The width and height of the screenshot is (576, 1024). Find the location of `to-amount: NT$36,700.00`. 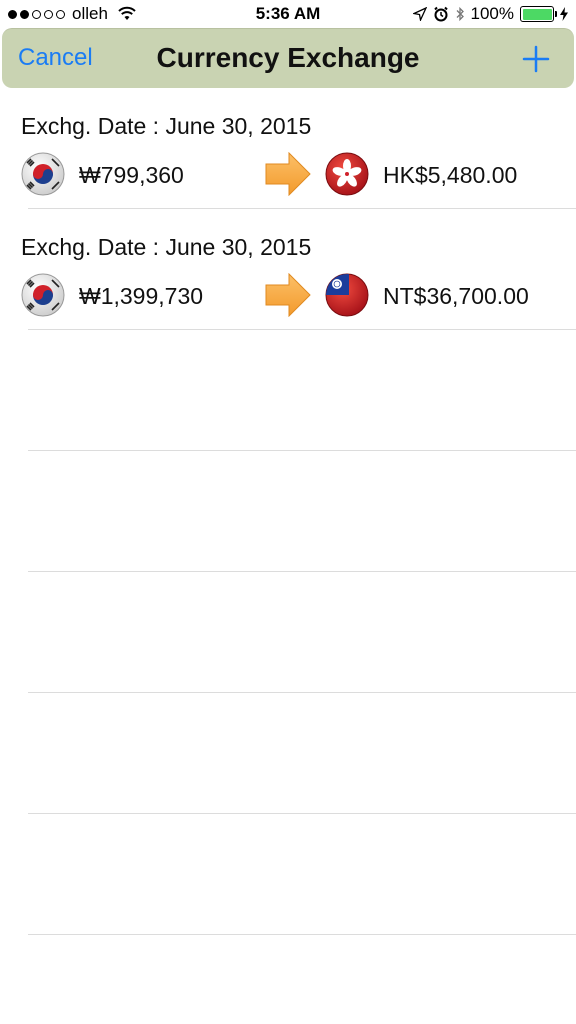

to-amount: NT$36,700.00 is located at coordinates (456, 296).